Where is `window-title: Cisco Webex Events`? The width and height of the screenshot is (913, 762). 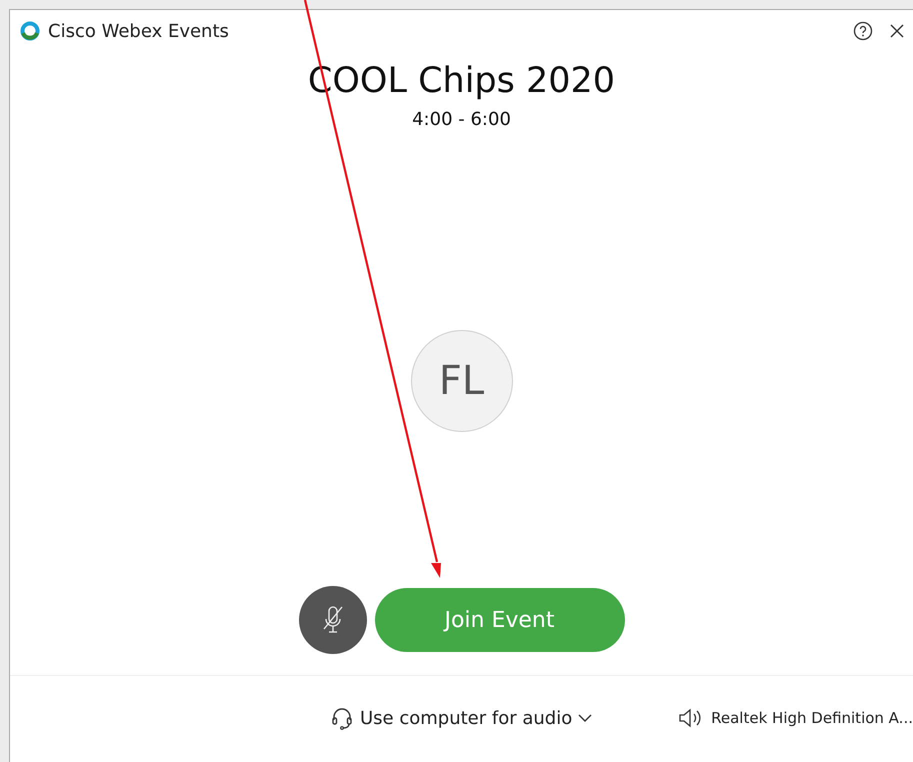
window-title: Cisco Webex Events is located at coordinates (138, 32).